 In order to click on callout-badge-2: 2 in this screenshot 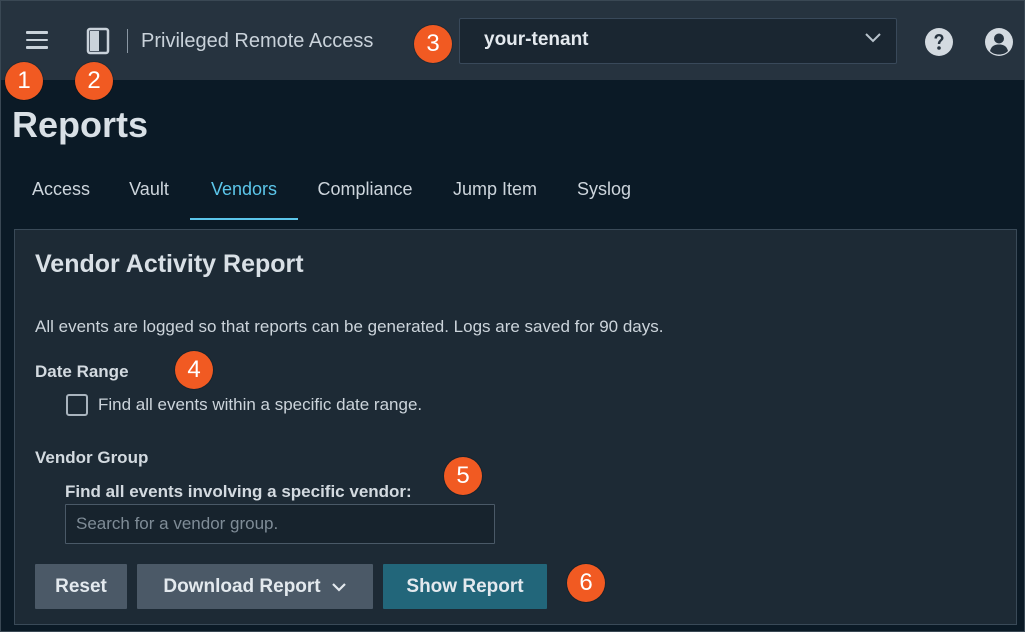, I will do `click(94, 81)`.